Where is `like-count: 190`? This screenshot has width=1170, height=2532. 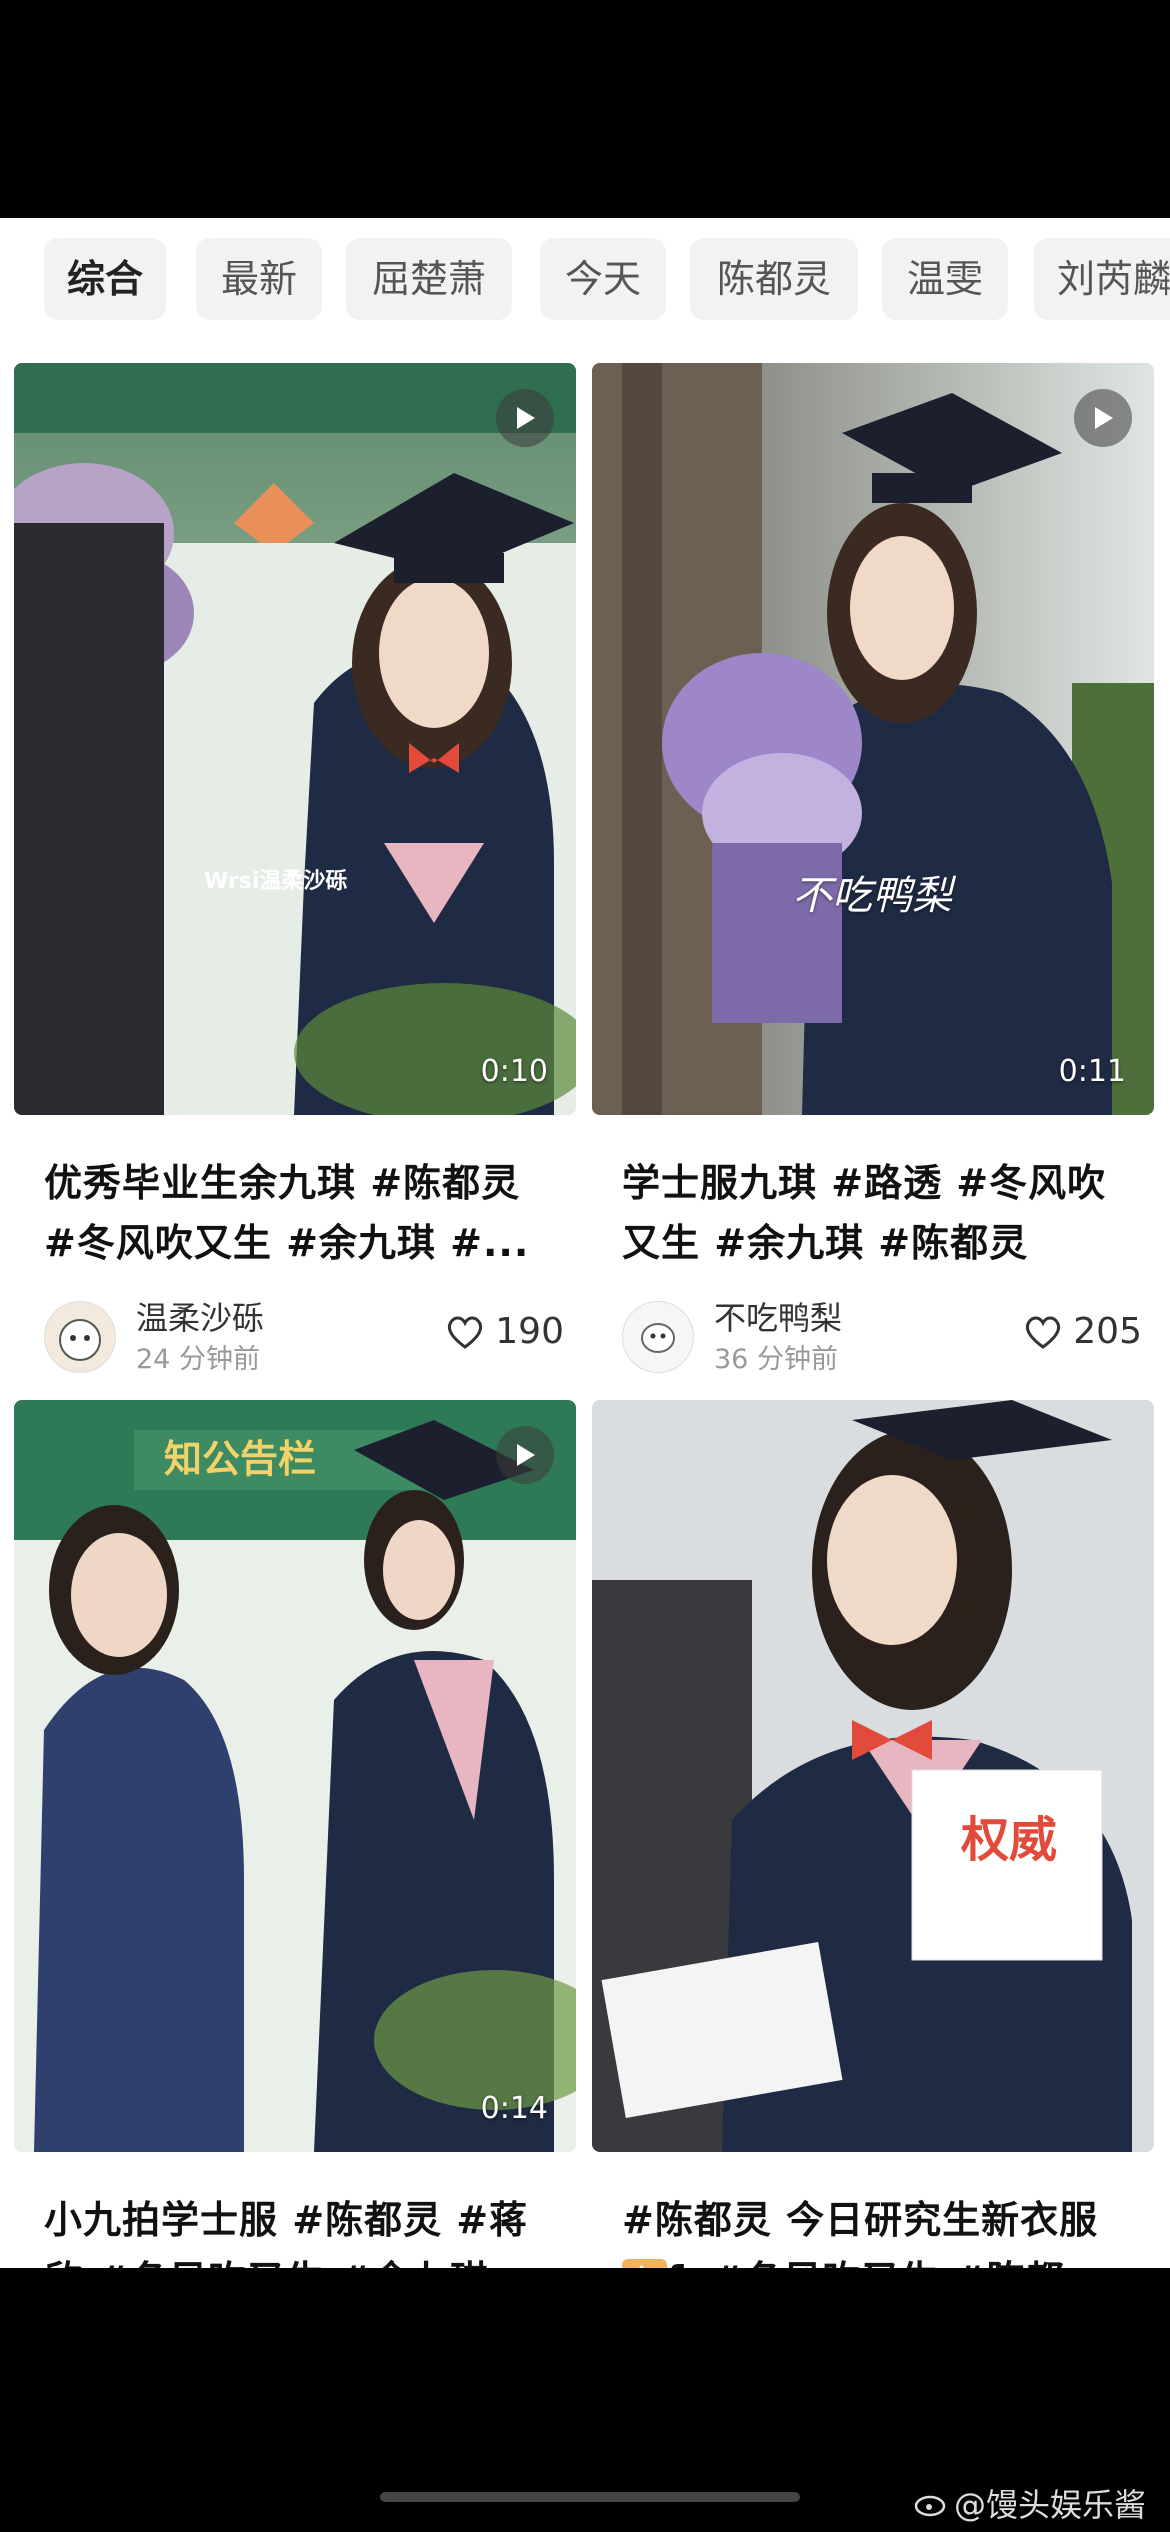 like-count: 190 is located at coordinates (529, 1331).